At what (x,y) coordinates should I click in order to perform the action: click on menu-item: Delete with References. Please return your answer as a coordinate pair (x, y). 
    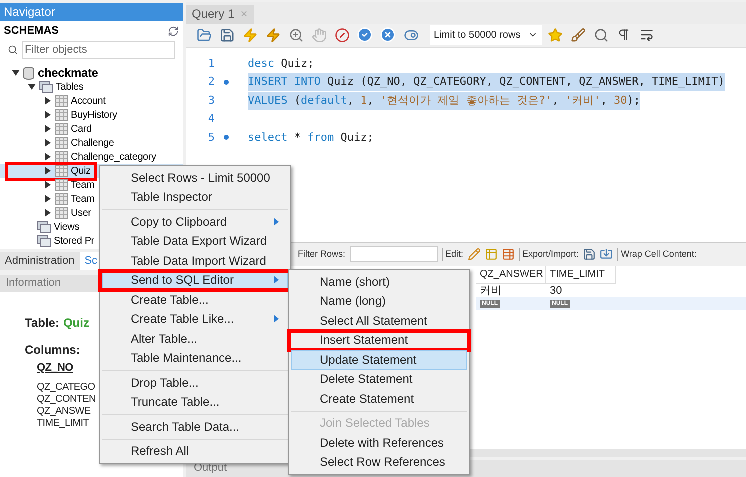
    Looking at the image, I should click on (379, 442).